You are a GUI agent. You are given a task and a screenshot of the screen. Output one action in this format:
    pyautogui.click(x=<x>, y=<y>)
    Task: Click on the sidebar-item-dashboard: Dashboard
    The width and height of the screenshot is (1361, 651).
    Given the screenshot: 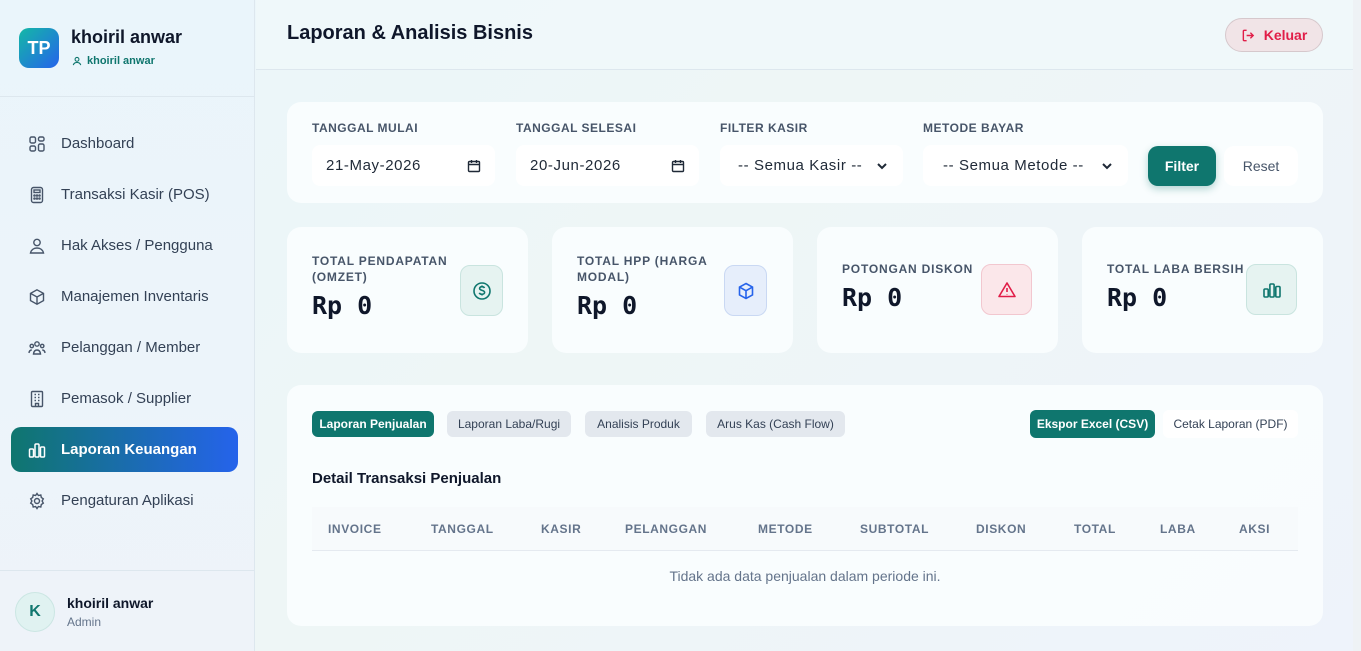 What is the action you would take?
    pyautogui.click(x=124, y=143)
    